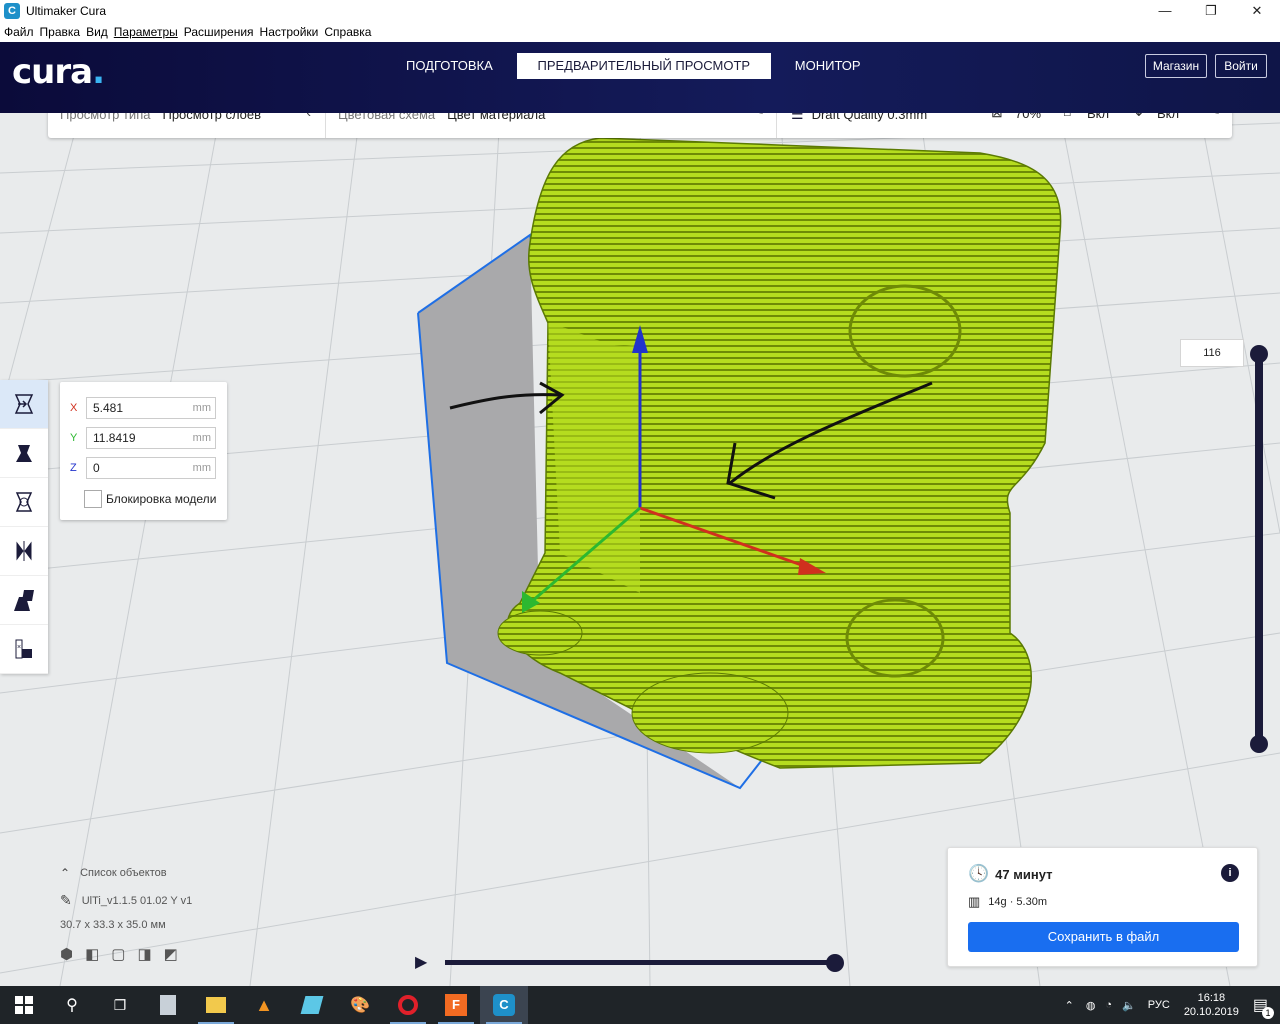 The height and width of the screenshot is (1024, 1280). Describe the element at coordinates (118, 954) in the screenshot. I see `view-top-icon: ▢` at that location.